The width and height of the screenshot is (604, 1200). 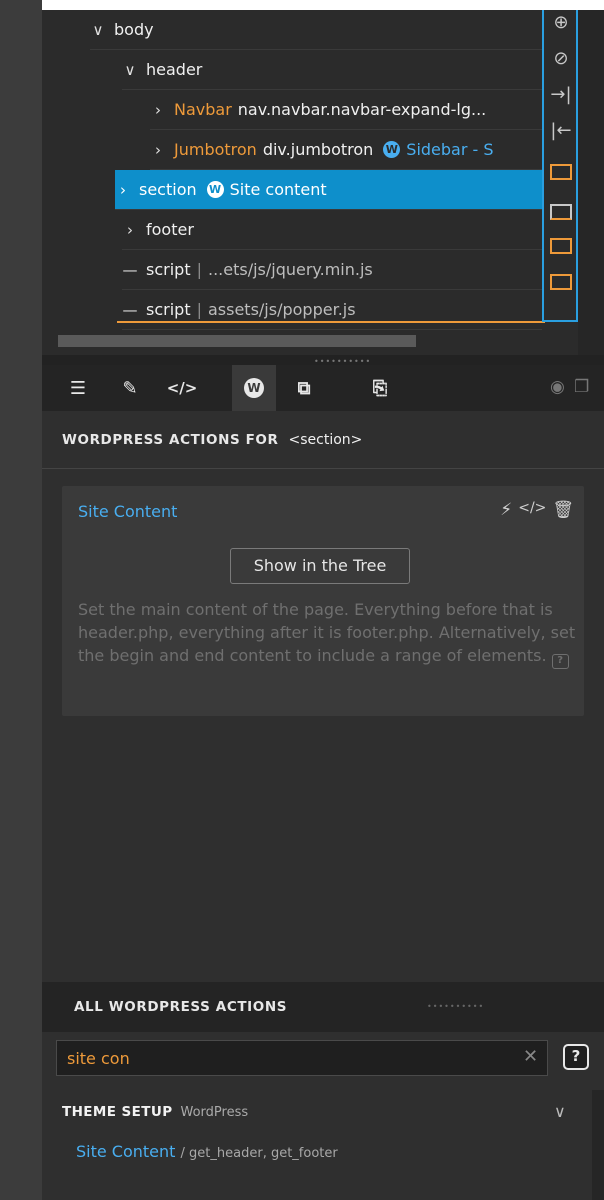 What do you see at coordinates (125, 1151) in the screenshot?
I see `action-name: Site Content` at bounding box center [125, 1151].